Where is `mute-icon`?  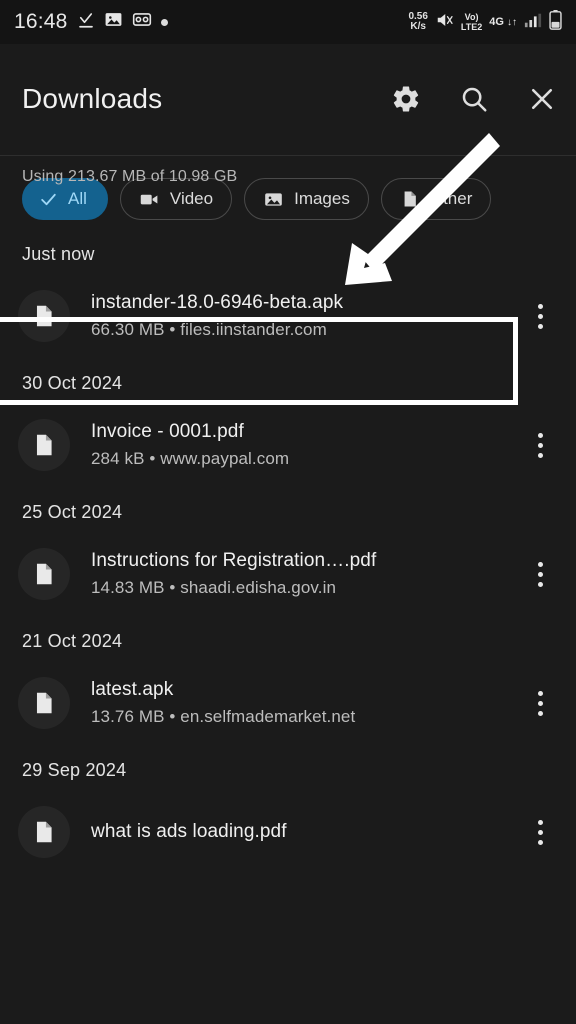 mute-icon is located at coordinates (444, 22).